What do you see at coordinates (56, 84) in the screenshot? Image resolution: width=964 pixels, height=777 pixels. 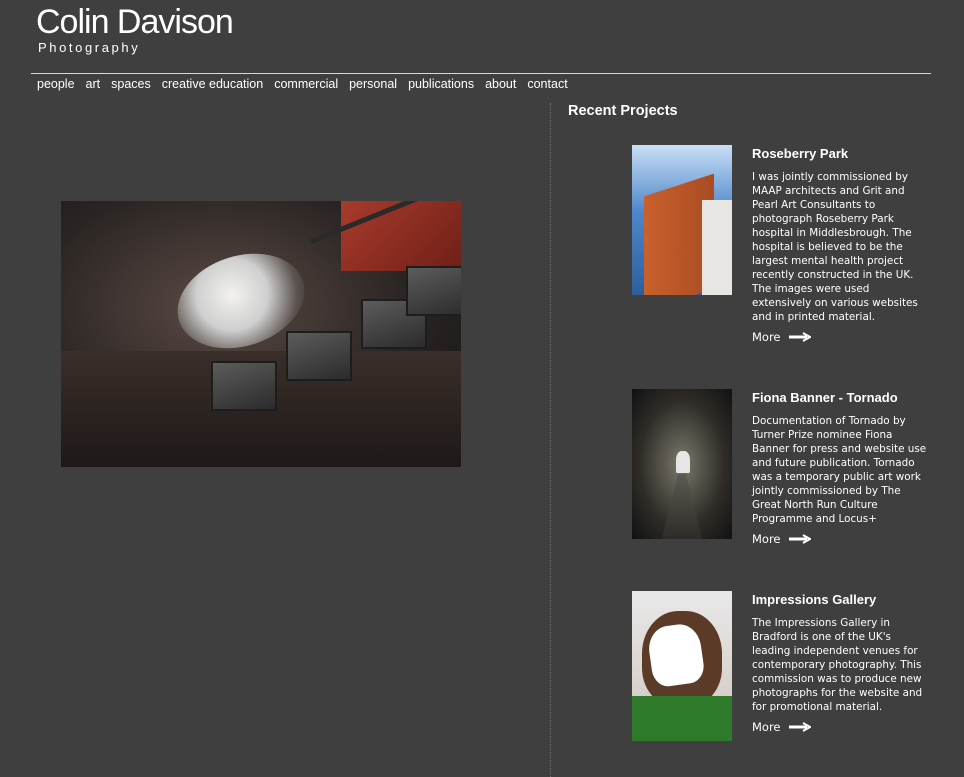 I see `nav-people: people` at bounding box center [56, 84].